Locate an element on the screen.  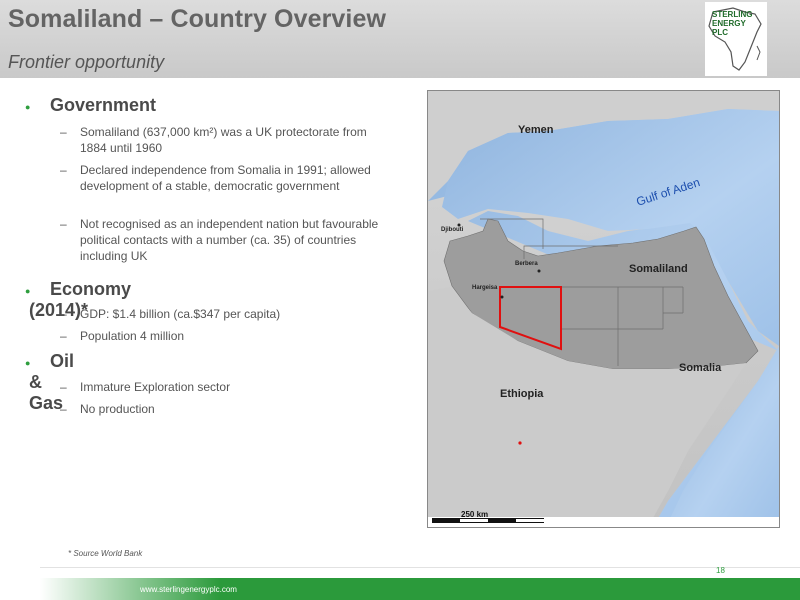
footer-bar is located at coordinates (400, 589).